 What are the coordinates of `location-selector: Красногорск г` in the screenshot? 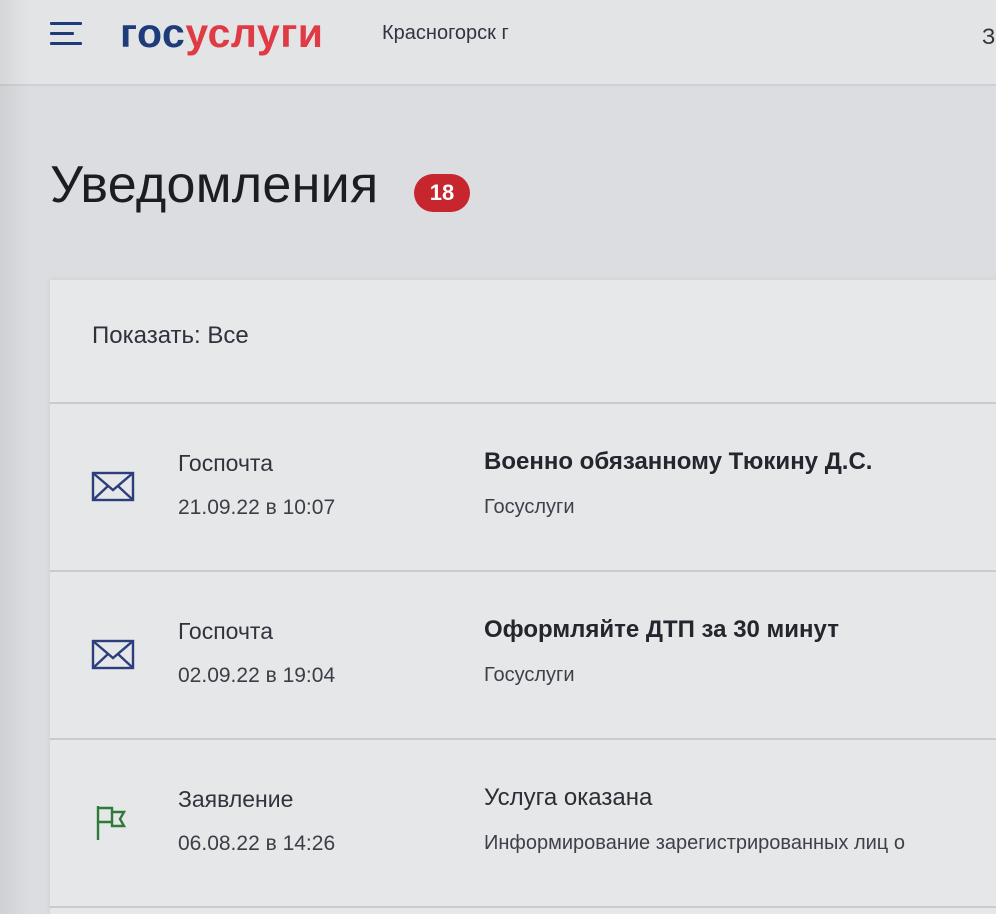 It's located at (445, 33).